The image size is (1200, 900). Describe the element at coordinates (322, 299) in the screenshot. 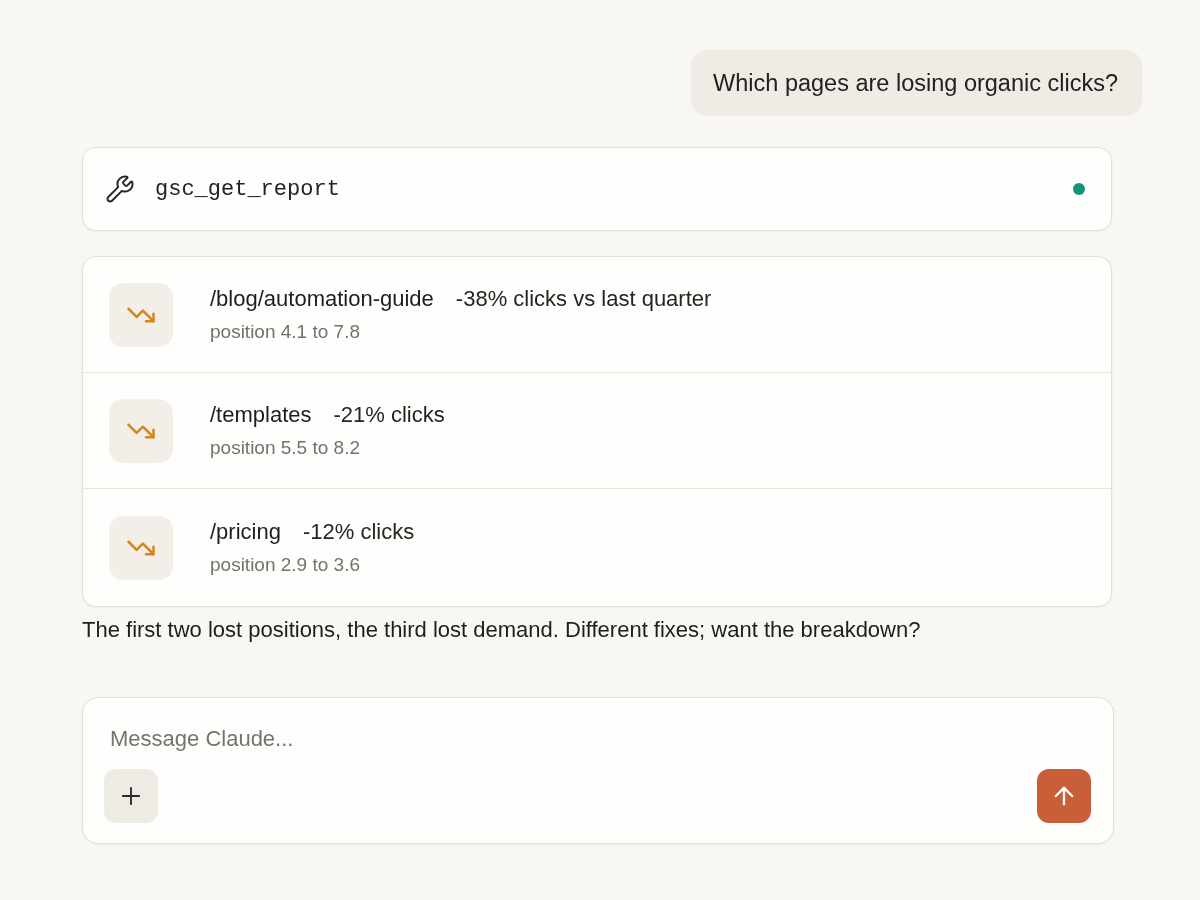

I see `page-path: /blog/automation-guide` at that location.